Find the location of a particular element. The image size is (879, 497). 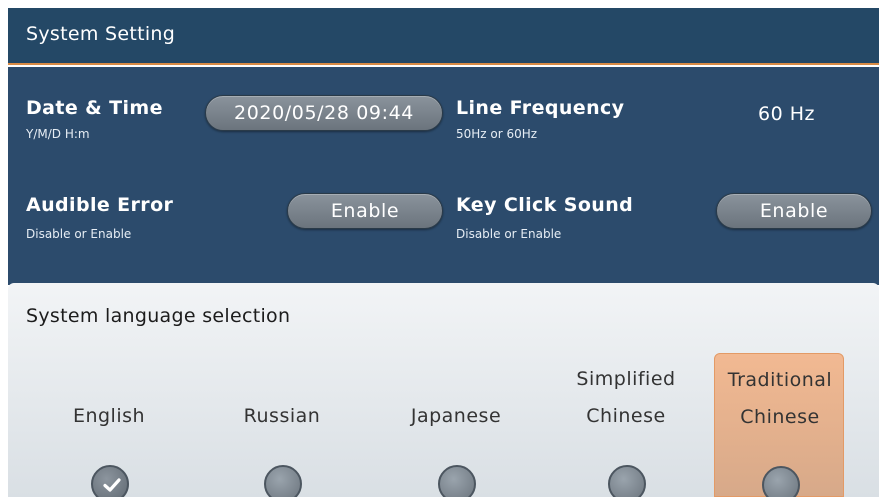

audible-error-label: Audible Error is located at coordinates (100, 205).